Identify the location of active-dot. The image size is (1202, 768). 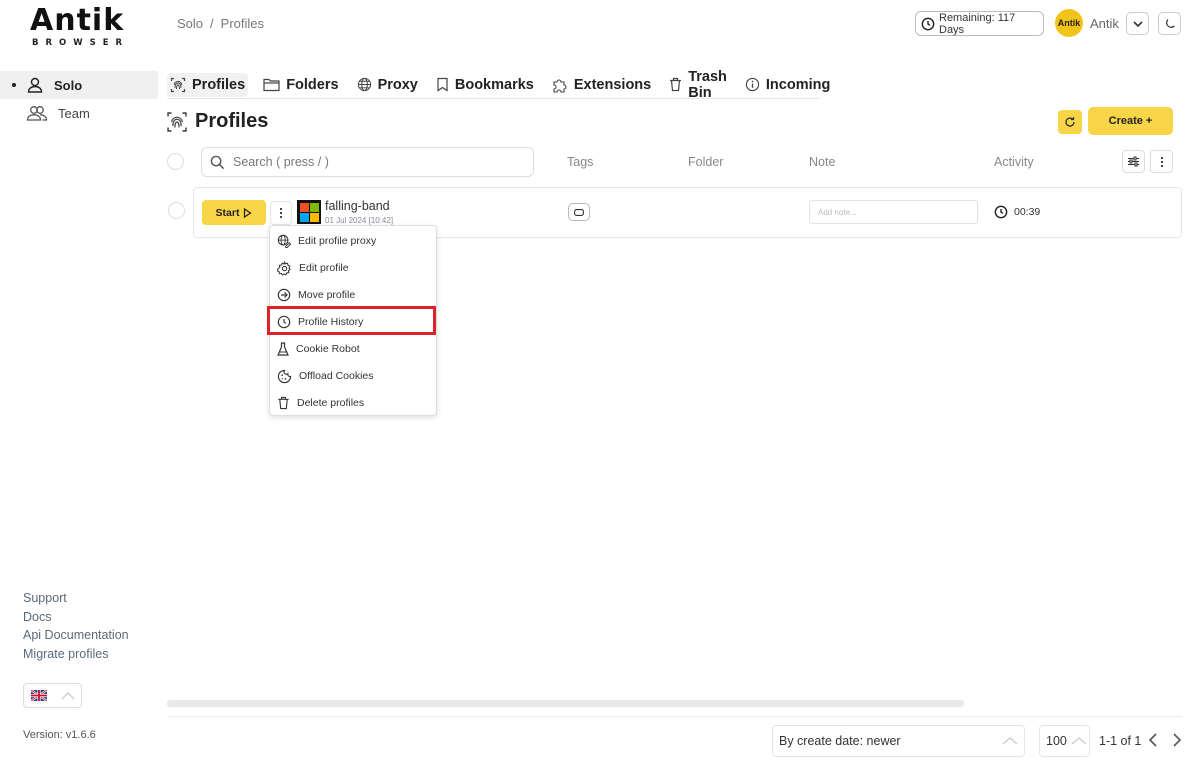
(14, 85).